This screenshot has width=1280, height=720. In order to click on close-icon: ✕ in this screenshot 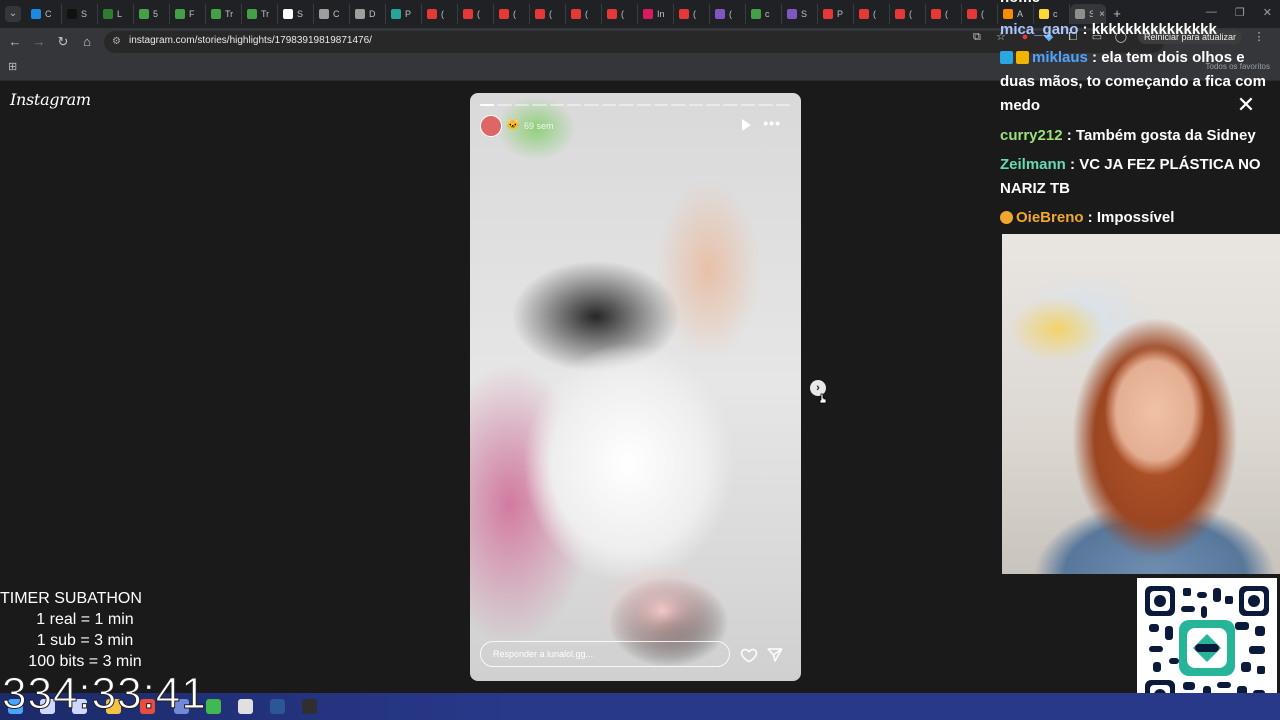, I will do `click(1246, 105)`.